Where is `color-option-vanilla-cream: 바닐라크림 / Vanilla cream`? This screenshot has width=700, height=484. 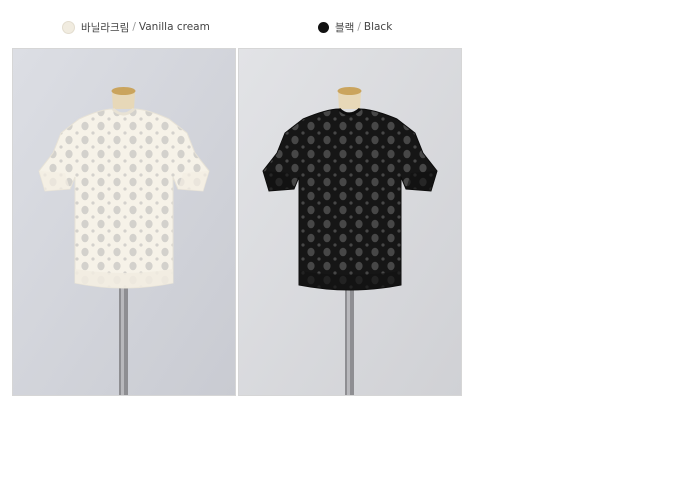 color-option-vanilla-cream: 바닐라크림 / Vanilla cream is located at coordinates (136, 27).